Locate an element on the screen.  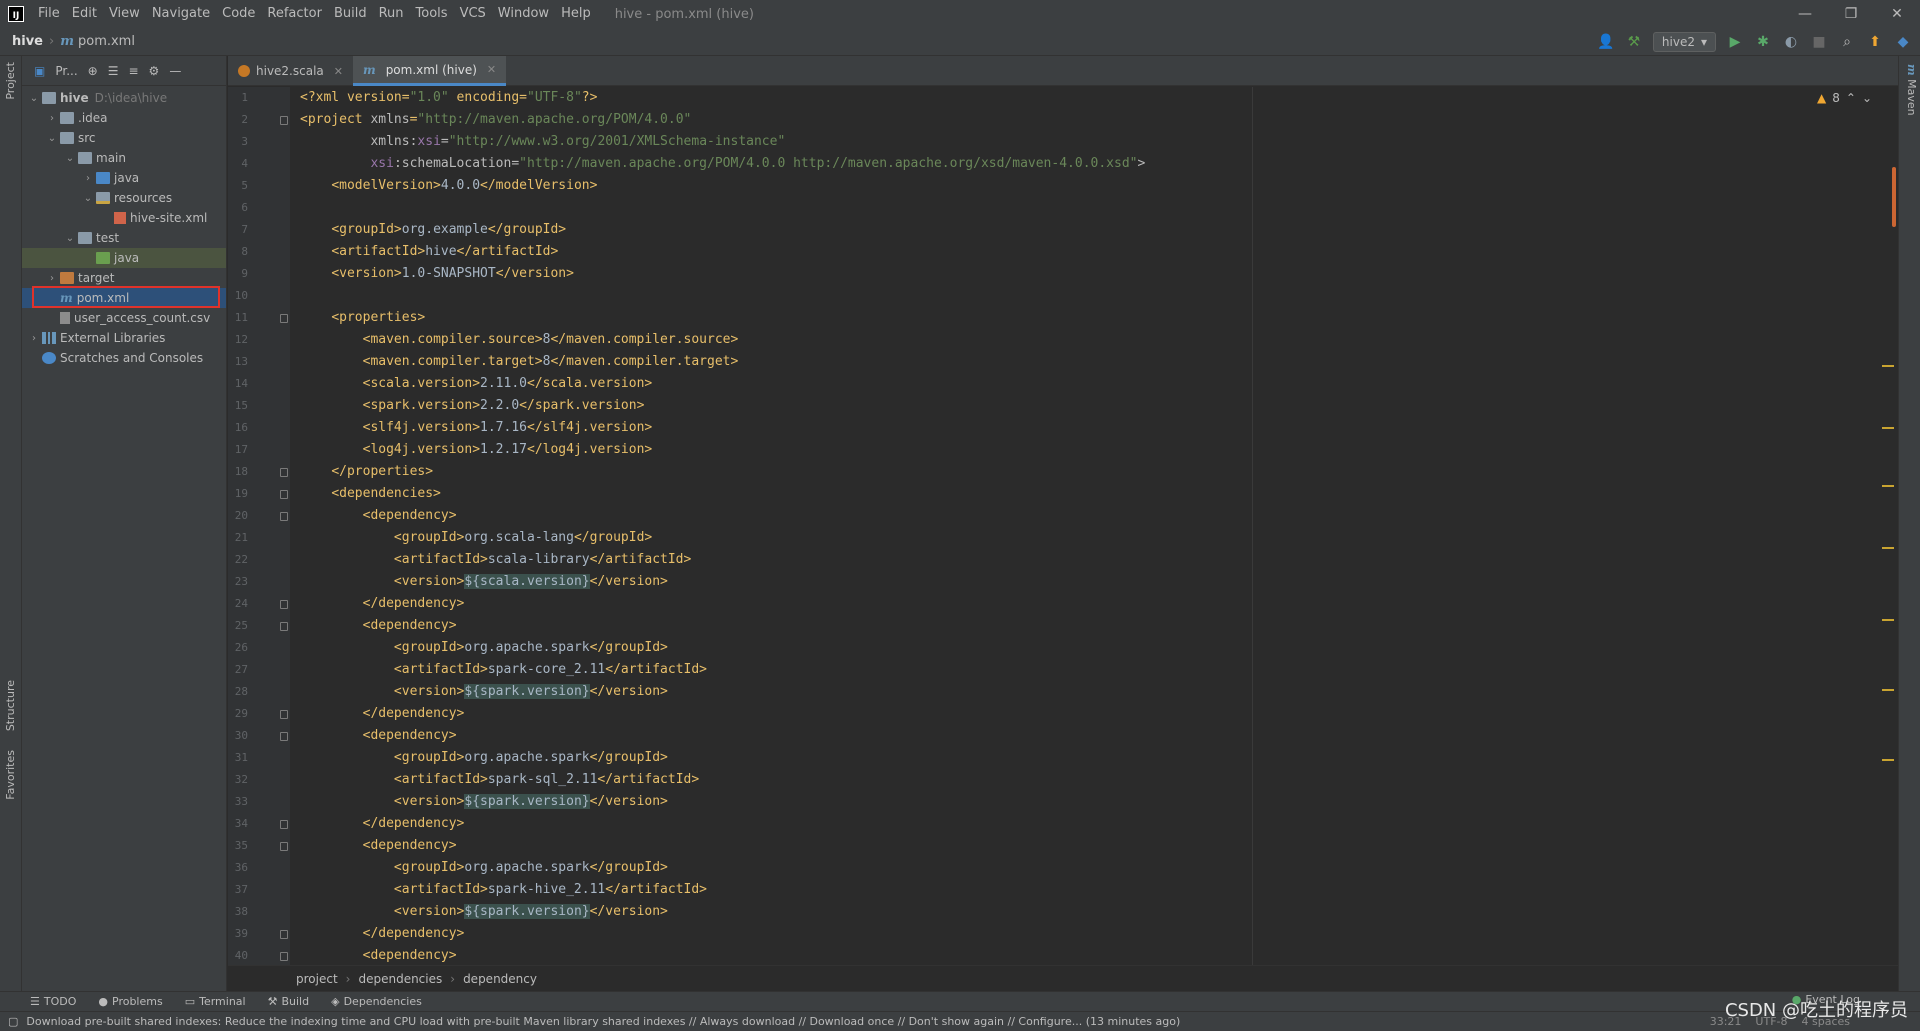
menu-tools: Tools is located at coordinates (432, 14).